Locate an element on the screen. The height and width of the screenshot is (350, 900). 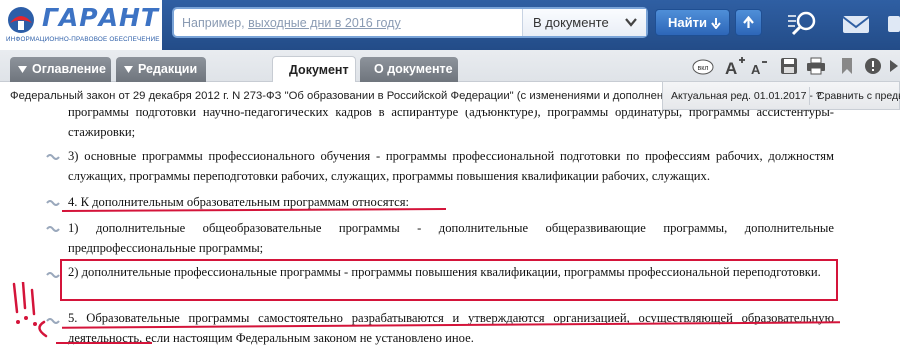
placeholder-example-link: выходные дни в 2016 году is located at coordinates (324, 23).